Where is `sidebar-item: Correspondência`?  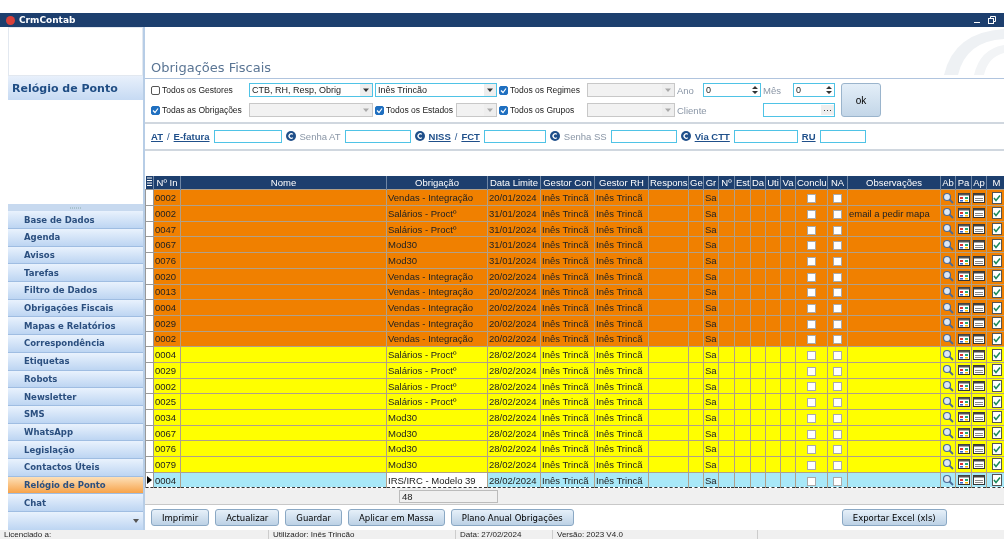 sidebar-item: Correspondência is located at coordinates (75, 344).